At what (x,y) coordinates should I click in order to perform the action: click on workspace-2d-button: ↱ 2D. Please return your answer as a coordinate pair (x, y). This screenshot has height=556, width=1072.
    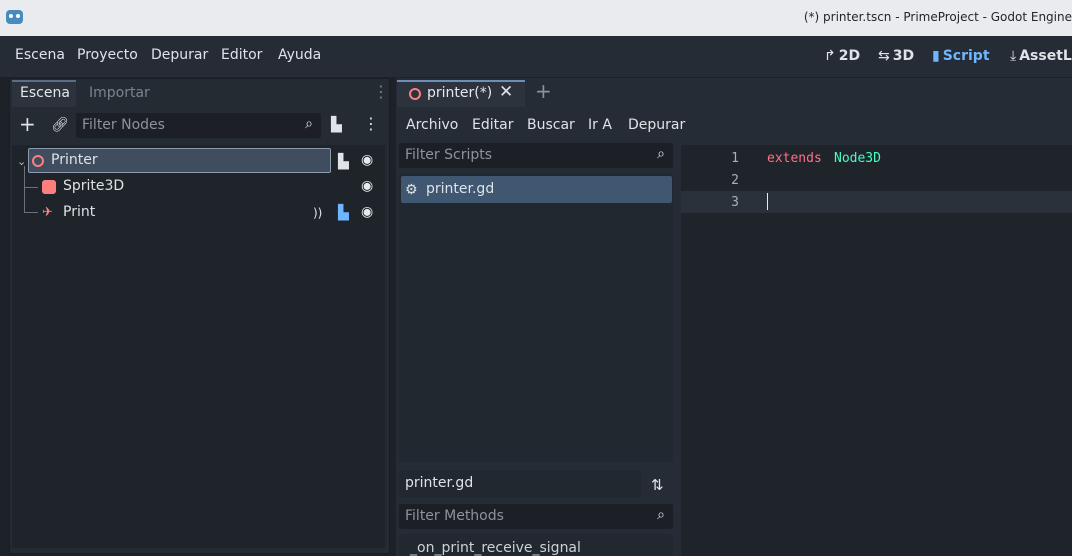
    Looking at the image, I should click on (842, 56).